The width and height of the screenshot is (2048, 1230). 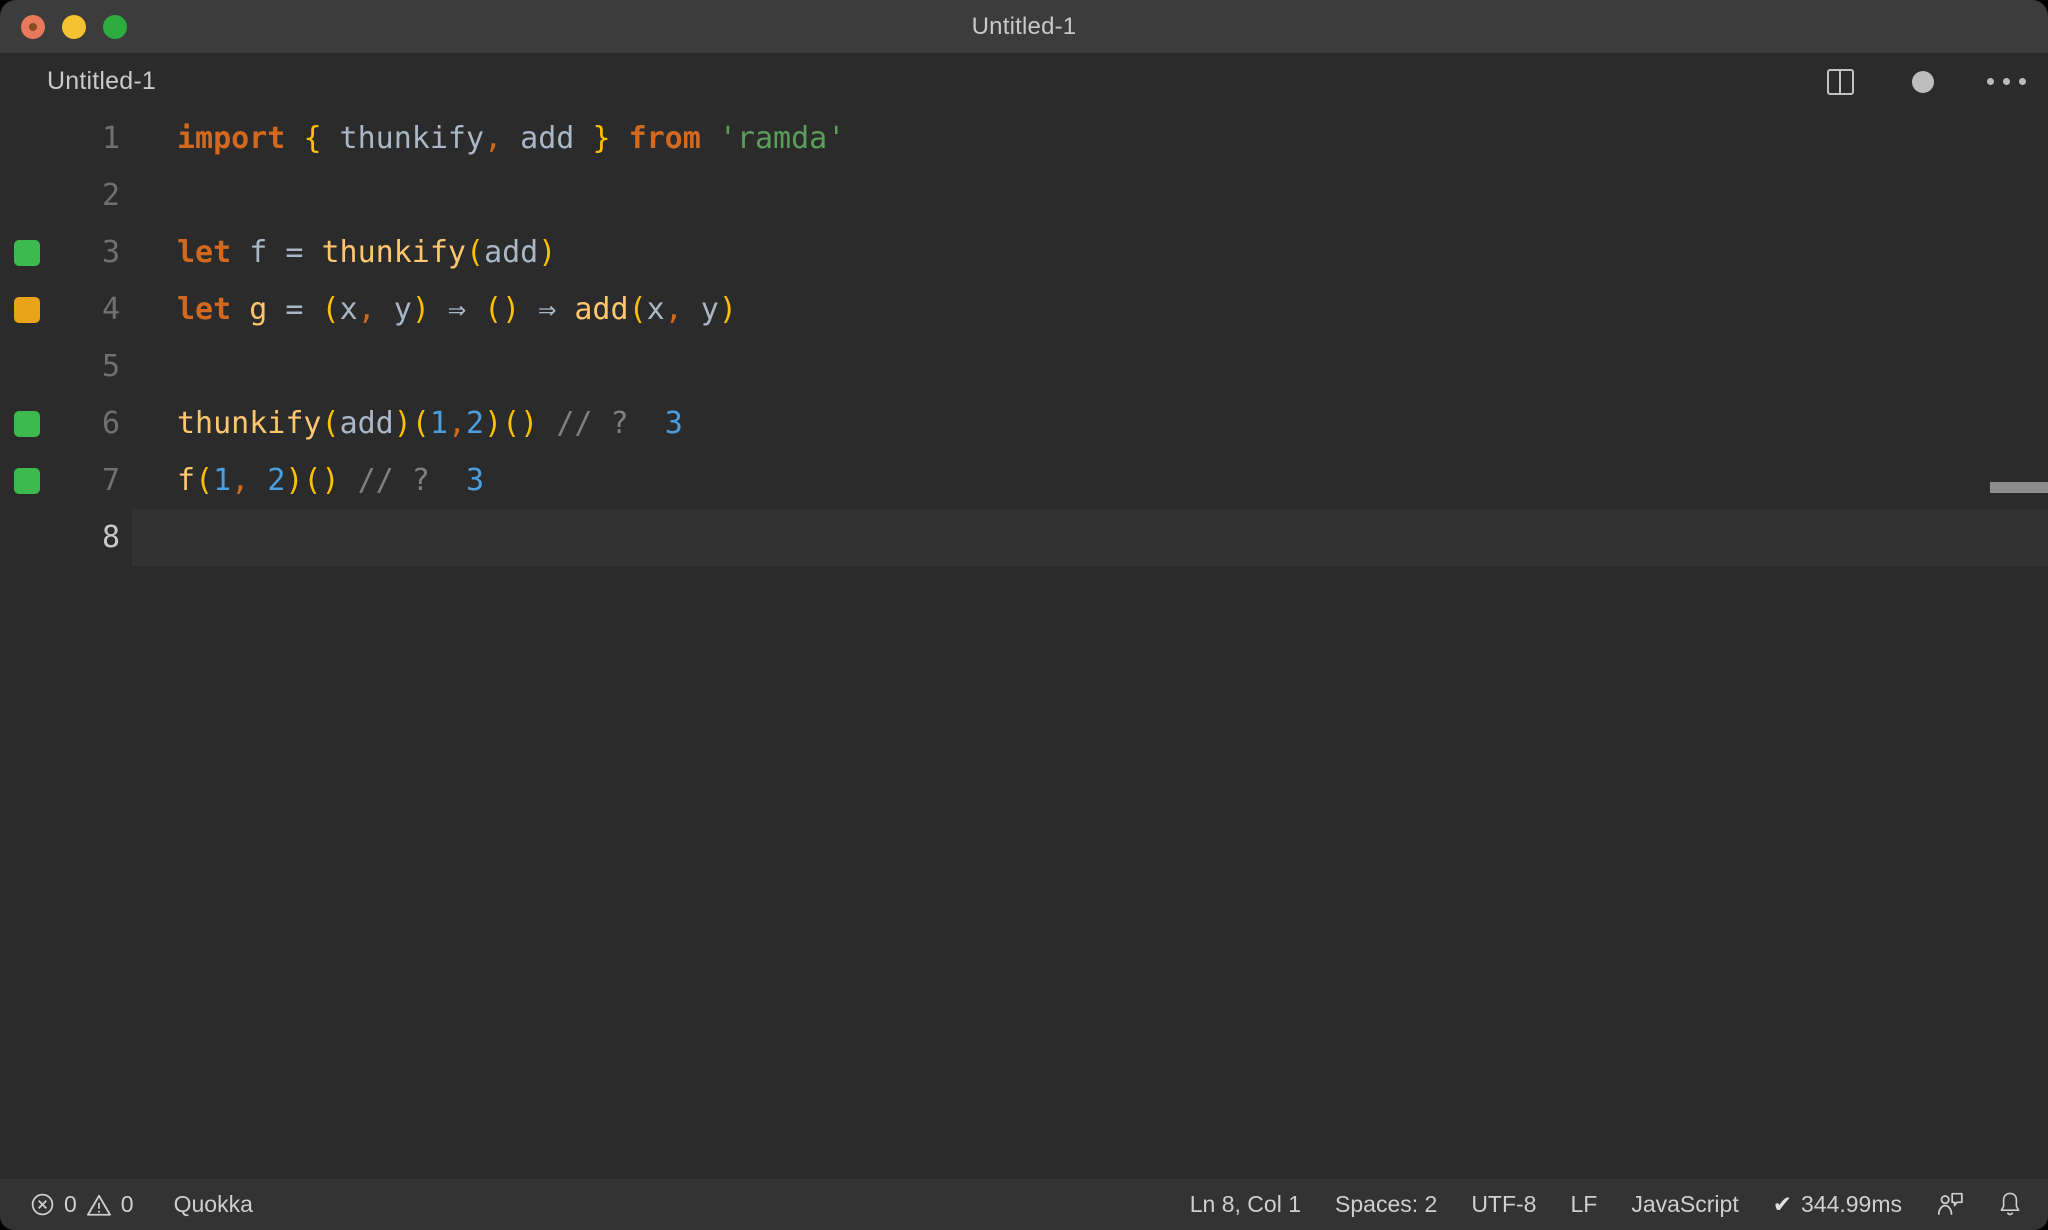 What do you see at coordinates (601, 138) in the screenshot?
I see `code-token: }` at bounding box center [601, 138].